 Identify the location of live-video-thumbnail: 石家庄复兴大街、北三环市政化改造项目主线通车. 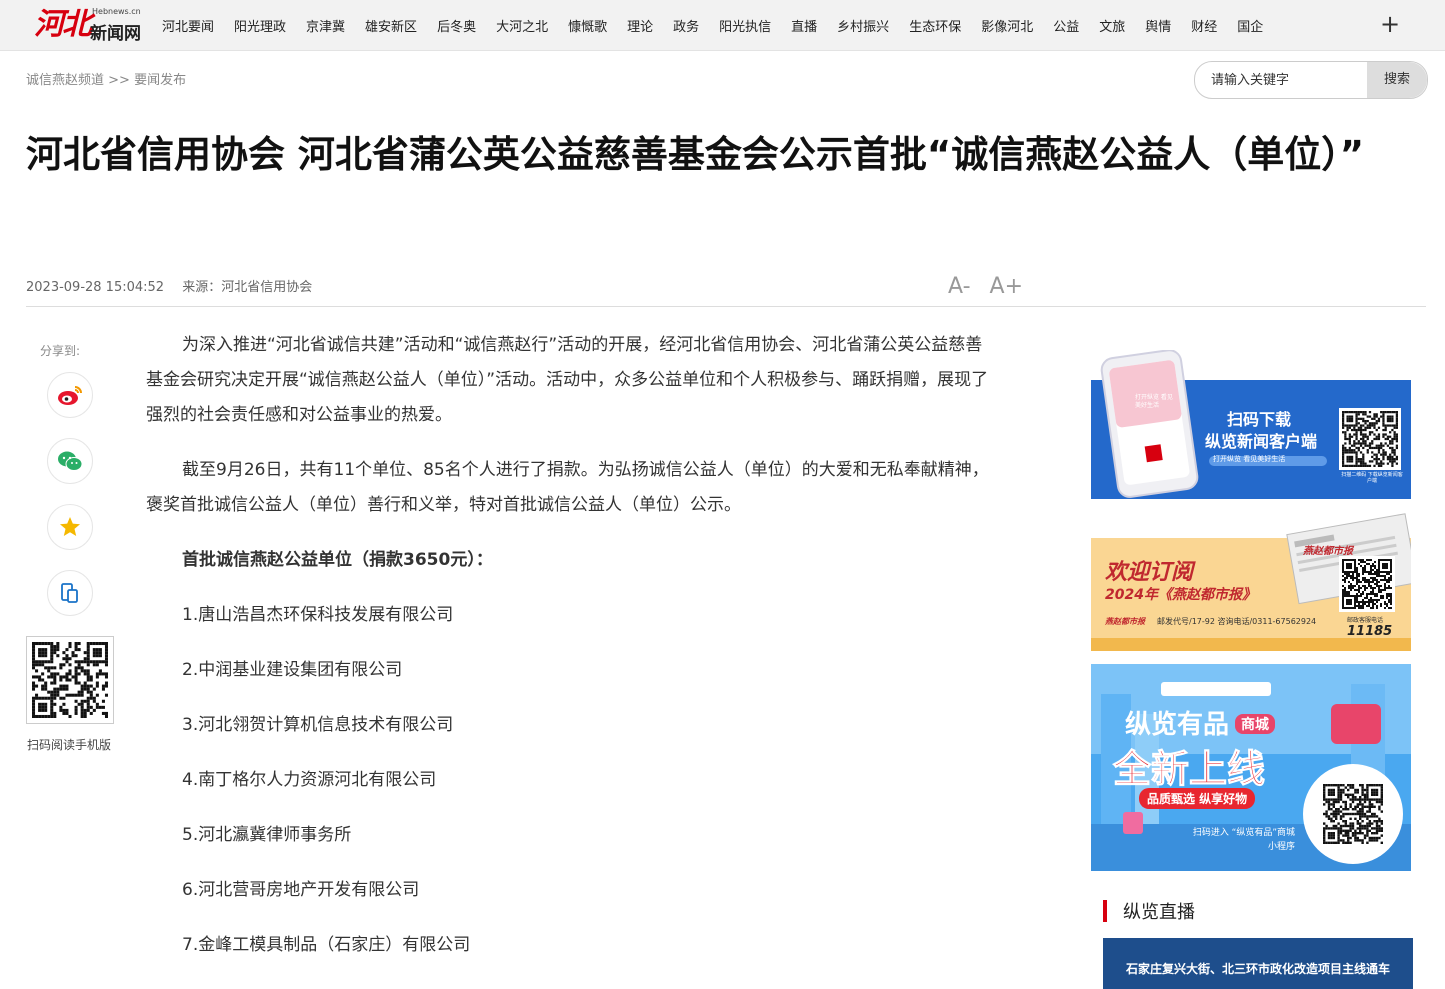
(1258, 963).